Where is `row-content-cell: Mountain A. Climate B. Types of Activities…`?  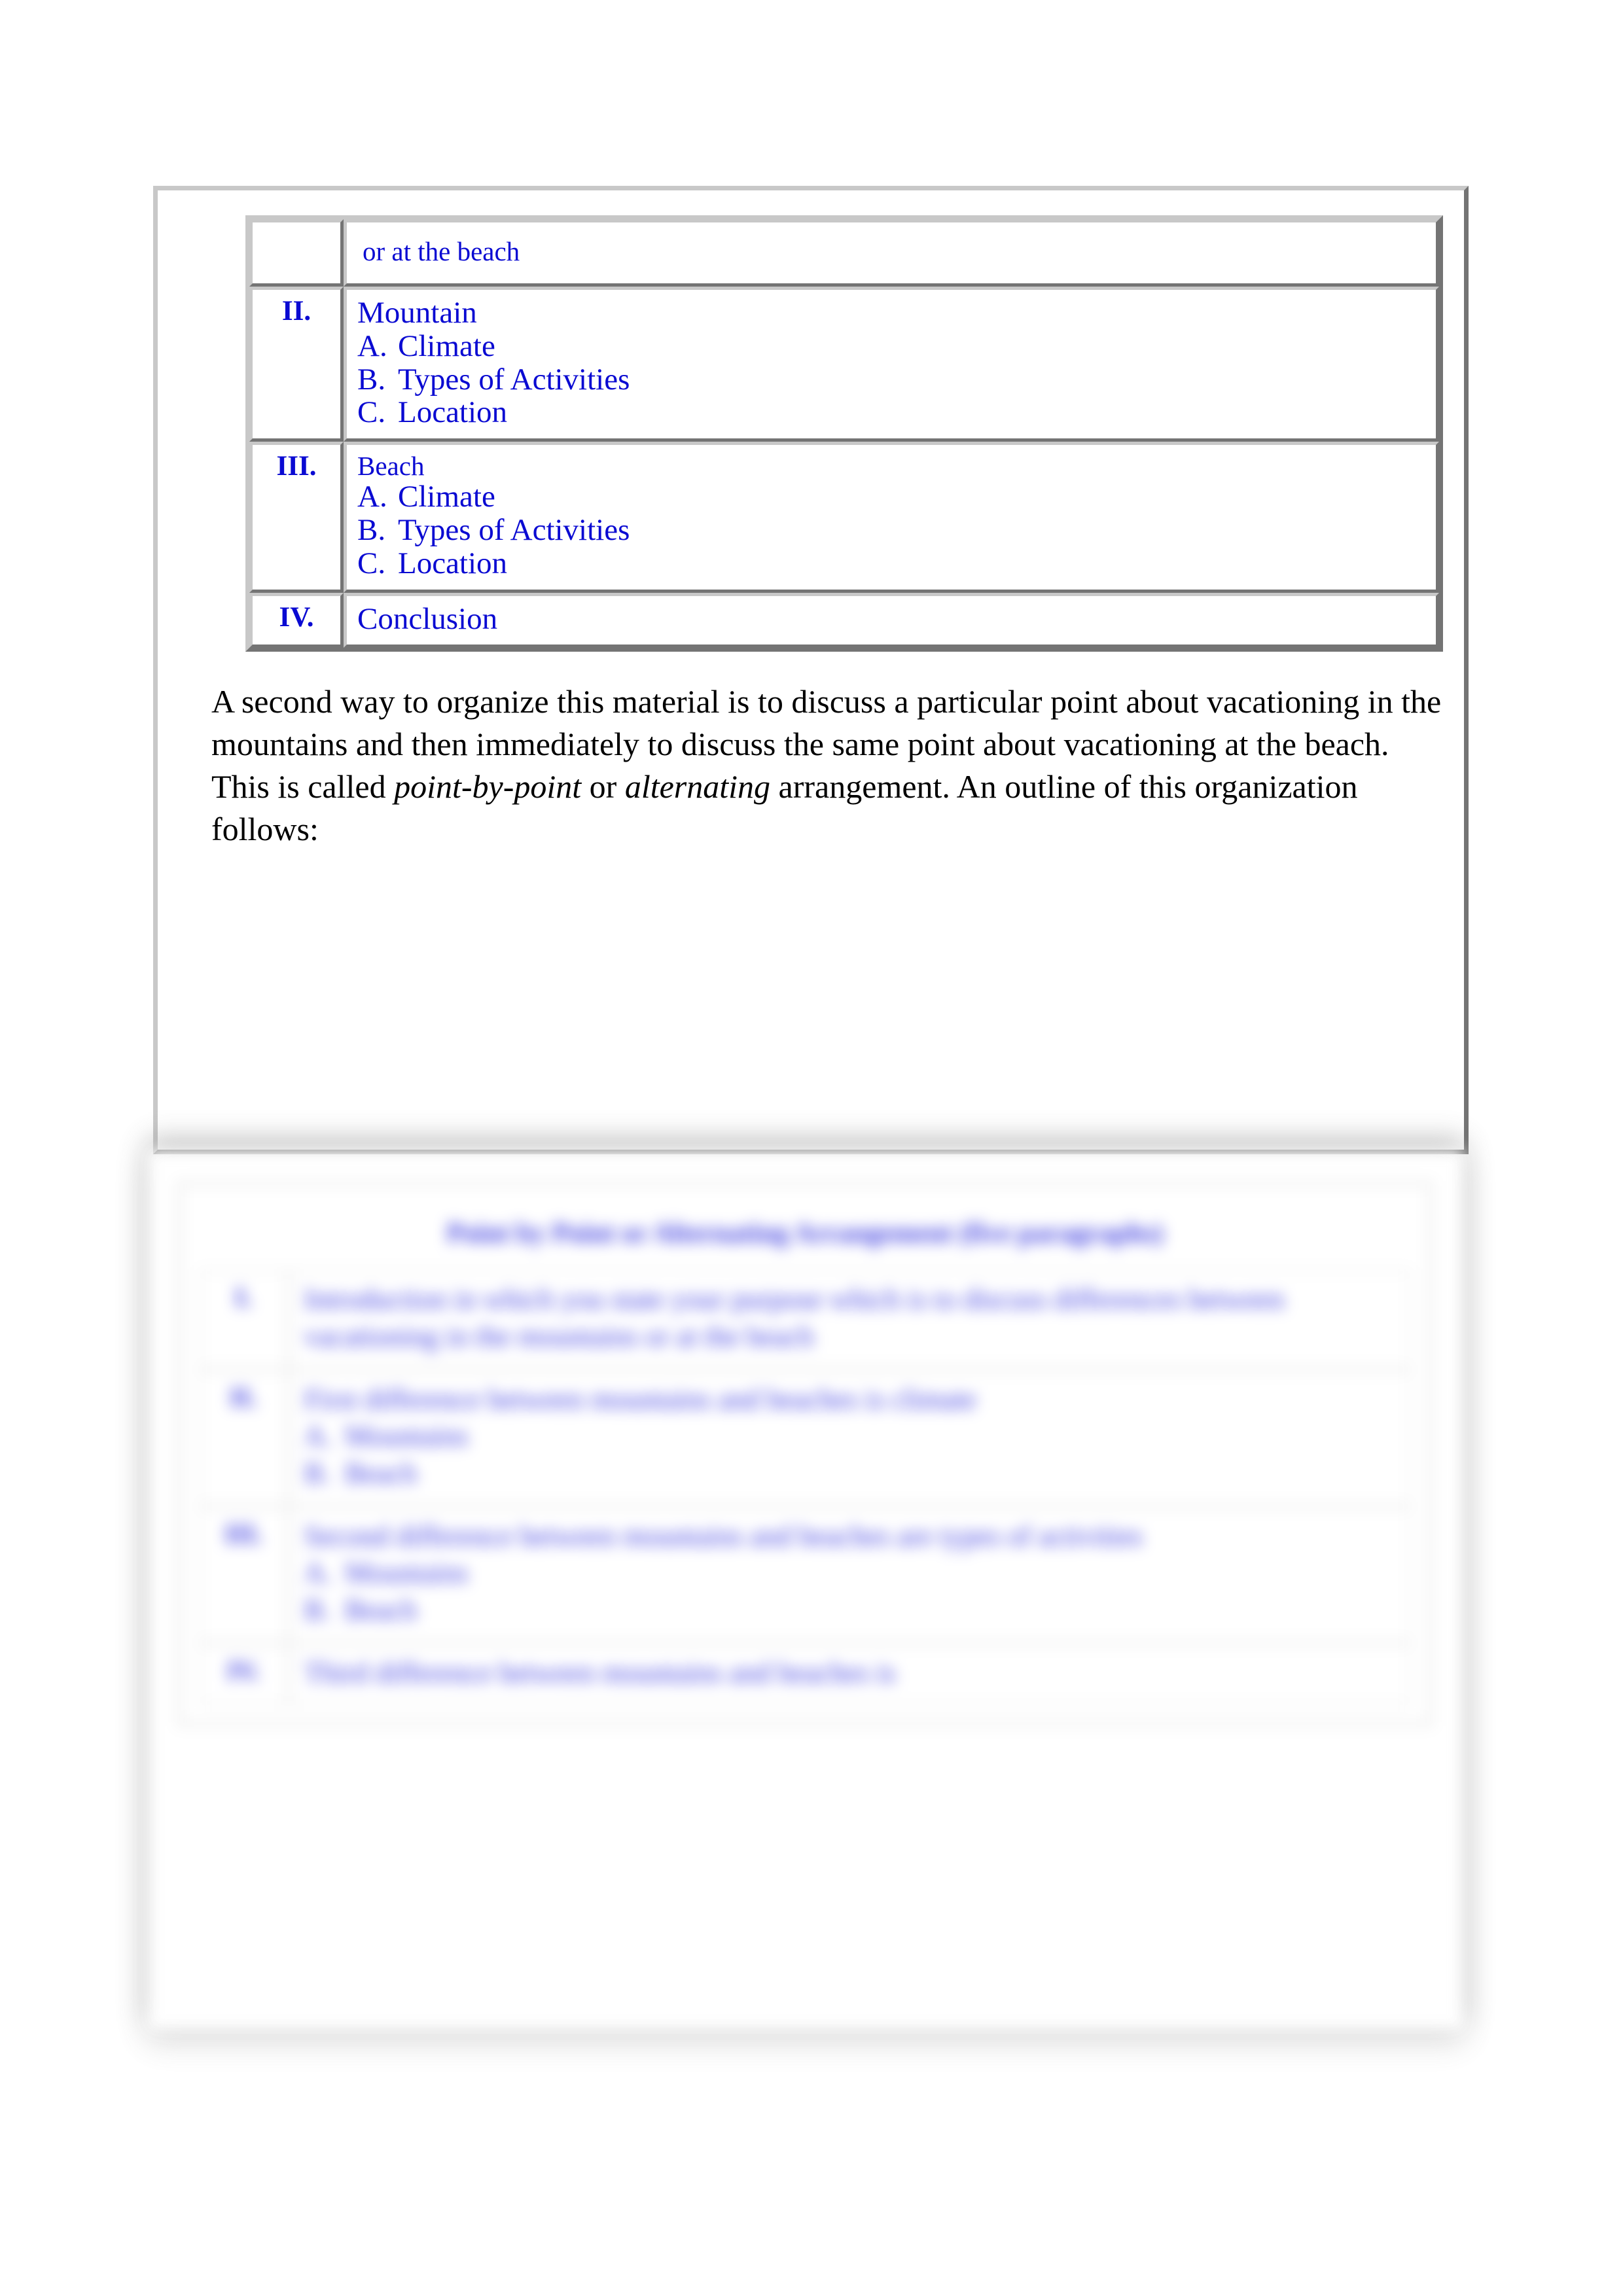 row-content-cell: Mountain A. Climate B. Types of Activities… is located at coordinates (891, 364).